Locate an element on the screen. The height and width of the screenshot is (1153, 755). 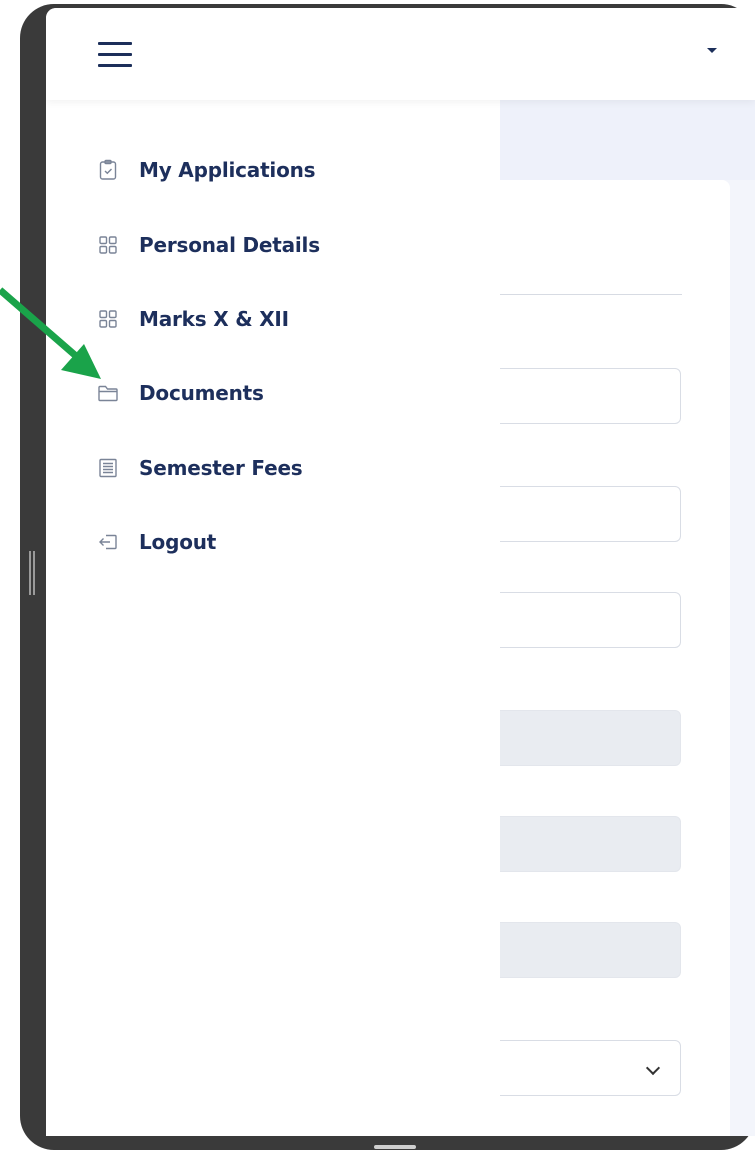
form-divider is located at coordinates (591, 294).